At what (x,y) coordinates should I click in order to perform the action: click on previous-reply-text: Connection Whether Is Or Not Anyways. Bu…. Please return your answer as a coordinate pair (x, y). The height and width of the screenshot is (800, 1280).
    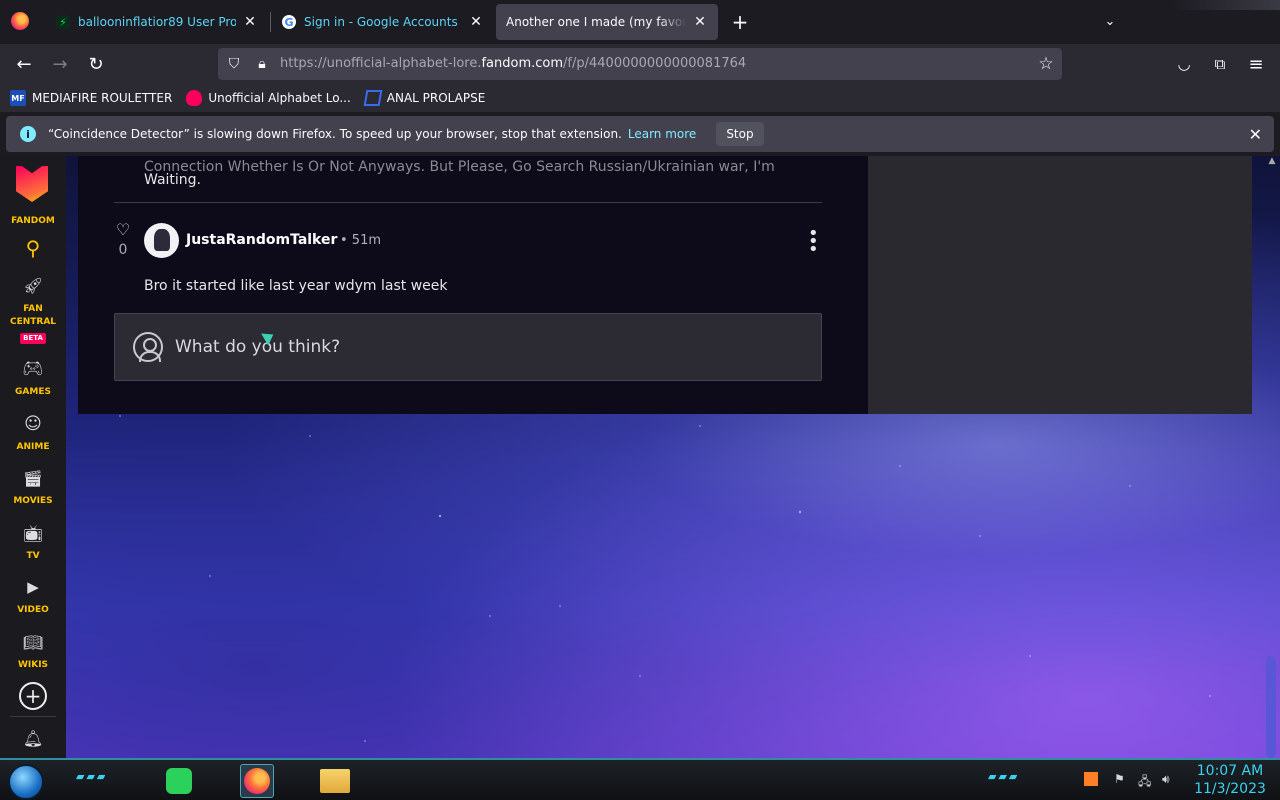
    Looking at the image, I should click on (494, 176).